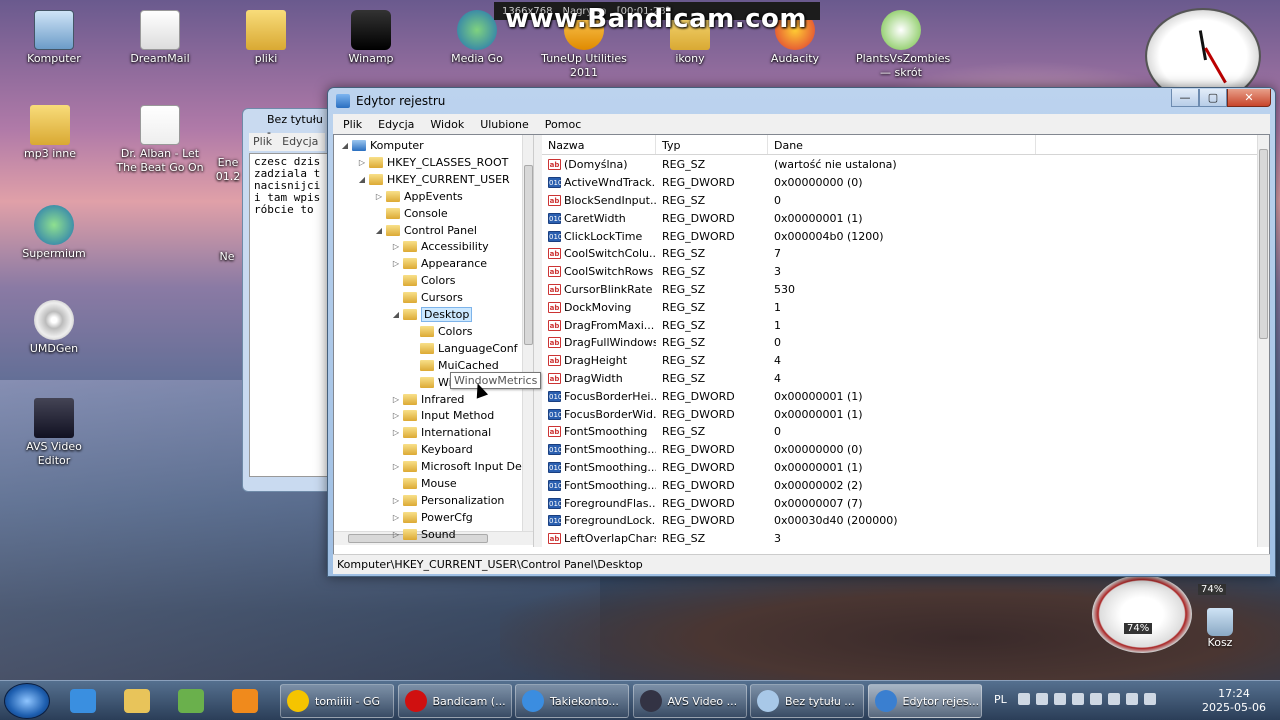 The image size is (1280, 720). Describe the element at coordinates (899, 379) in the screenshot. I see `value-row: ab DragWidth REG_SZ 4` at that location.